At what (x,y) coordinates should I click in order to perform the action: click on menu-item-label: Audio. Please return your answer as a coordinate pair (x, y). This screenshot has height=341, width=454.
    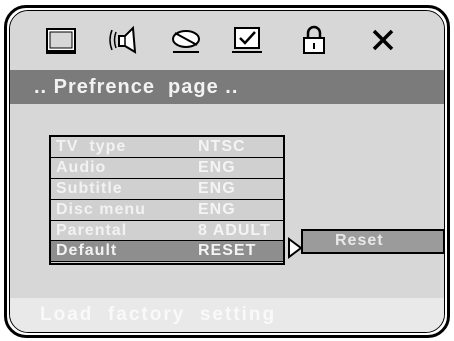
    Looking at the image, I should click on (81, 167).